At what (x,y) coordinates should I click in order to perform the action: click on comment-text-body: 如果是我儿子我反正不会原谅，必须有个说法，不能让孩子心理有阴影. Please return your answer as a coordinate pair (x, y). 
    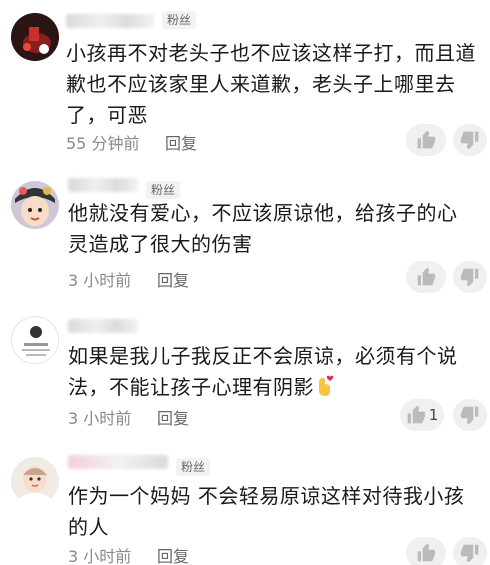
    Looking at the image, I should click on (263, 371).